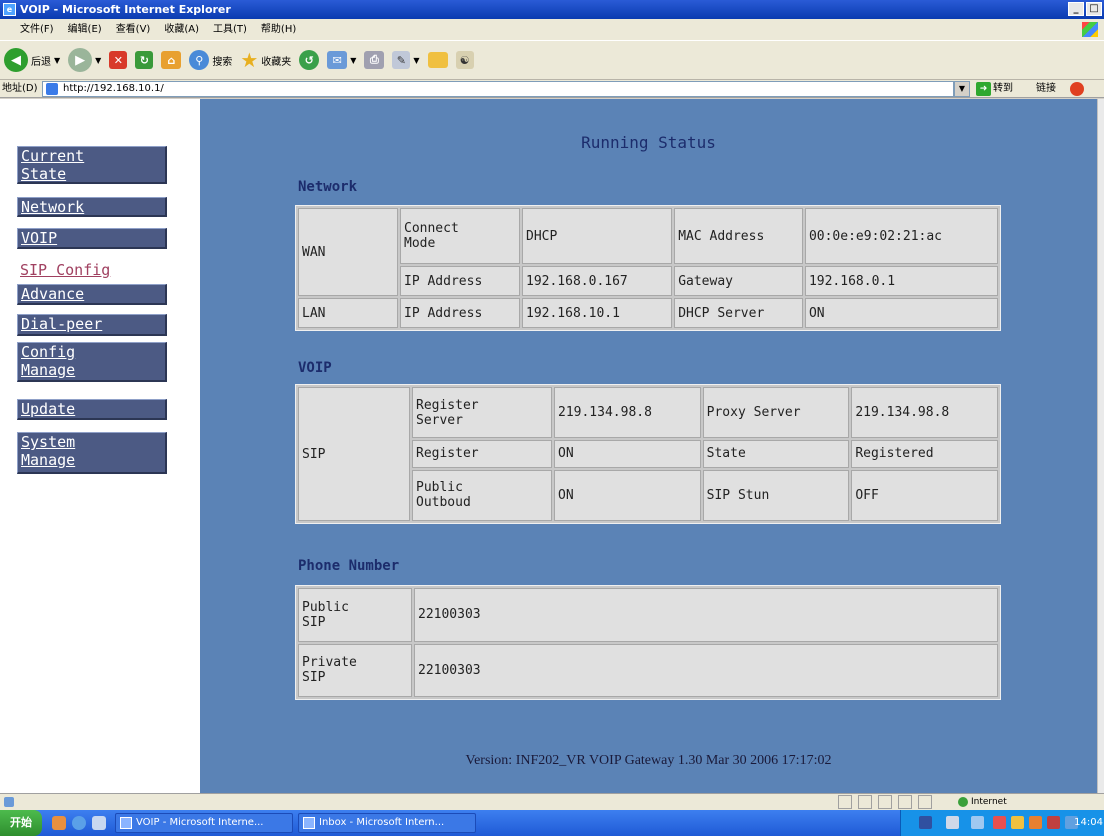 The height and width of the screenshot is (836, 1104). Describe the element at coordinates (924, 495) in the screenshot. I see `sip-stun-value: OFF` at that location.